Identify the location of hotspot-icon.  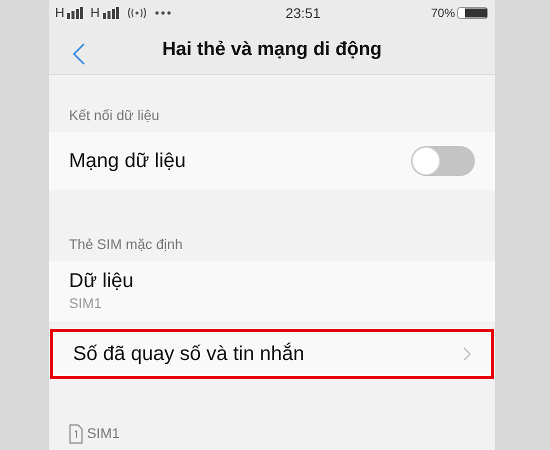
(137, 13).